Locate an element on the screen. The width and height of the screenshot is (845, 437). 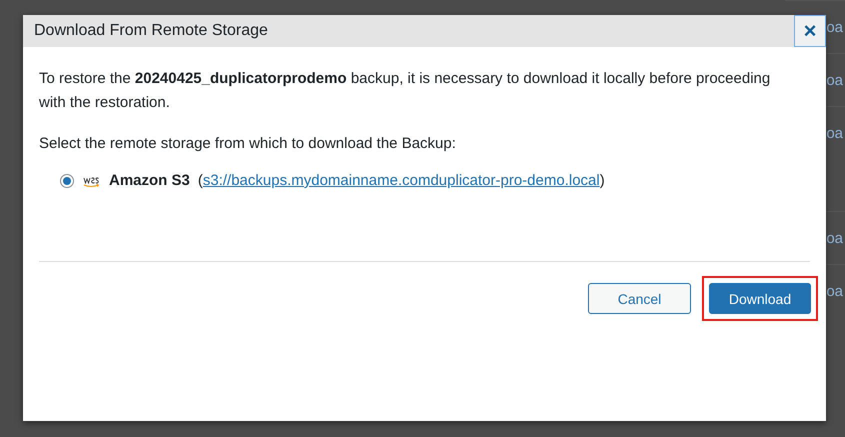
storage-name: Amazon S3 is located at coordinates (149, 180).